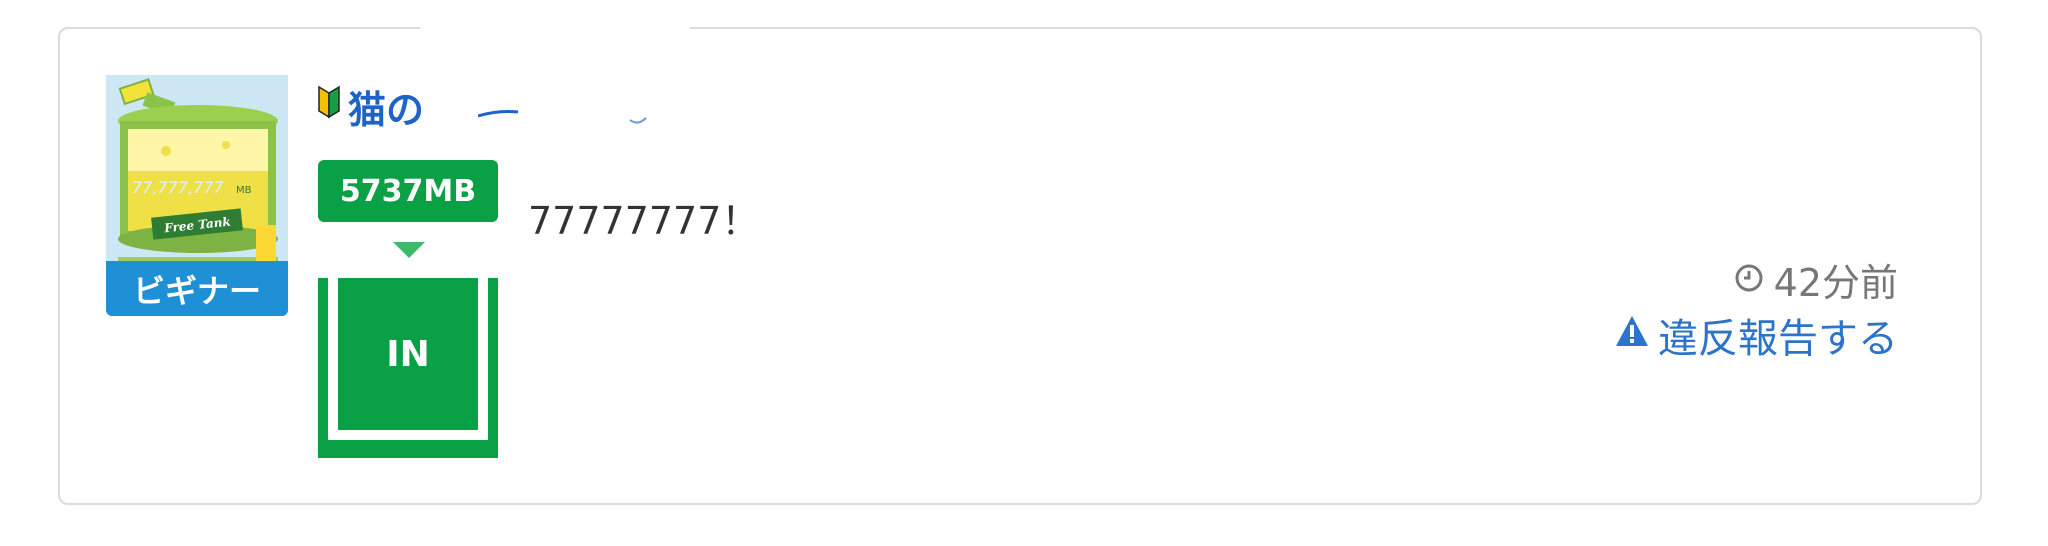 The image size is (2048, 546). I want to click on tank-inner-right, so click(483, 354).